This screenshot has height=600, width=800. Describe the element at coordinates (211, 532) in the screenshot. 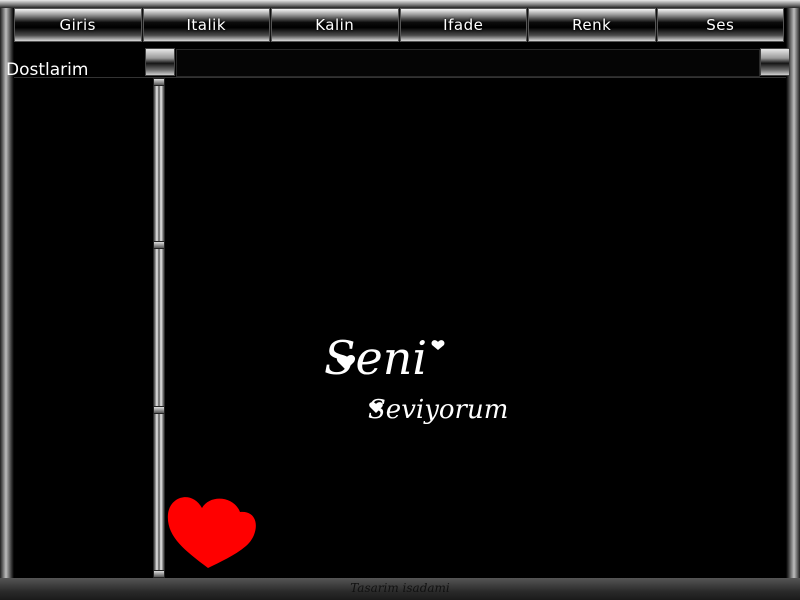

I see `heart-icon` at that location.